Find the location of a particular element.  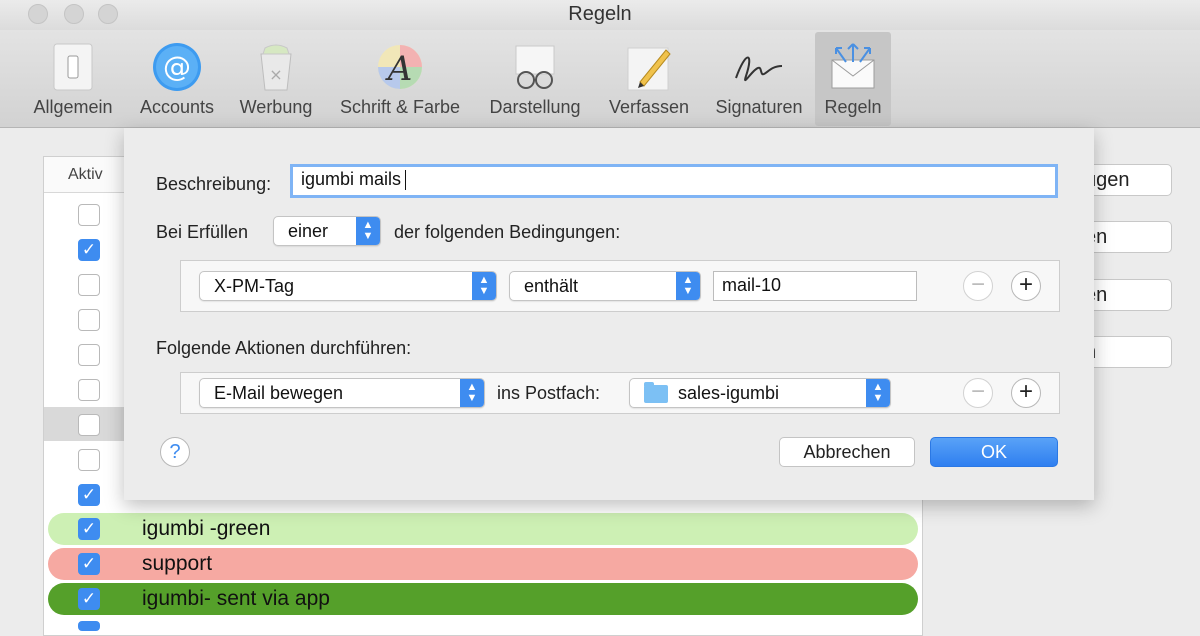

add-action-button: + is located at coordinates (1026, 393).